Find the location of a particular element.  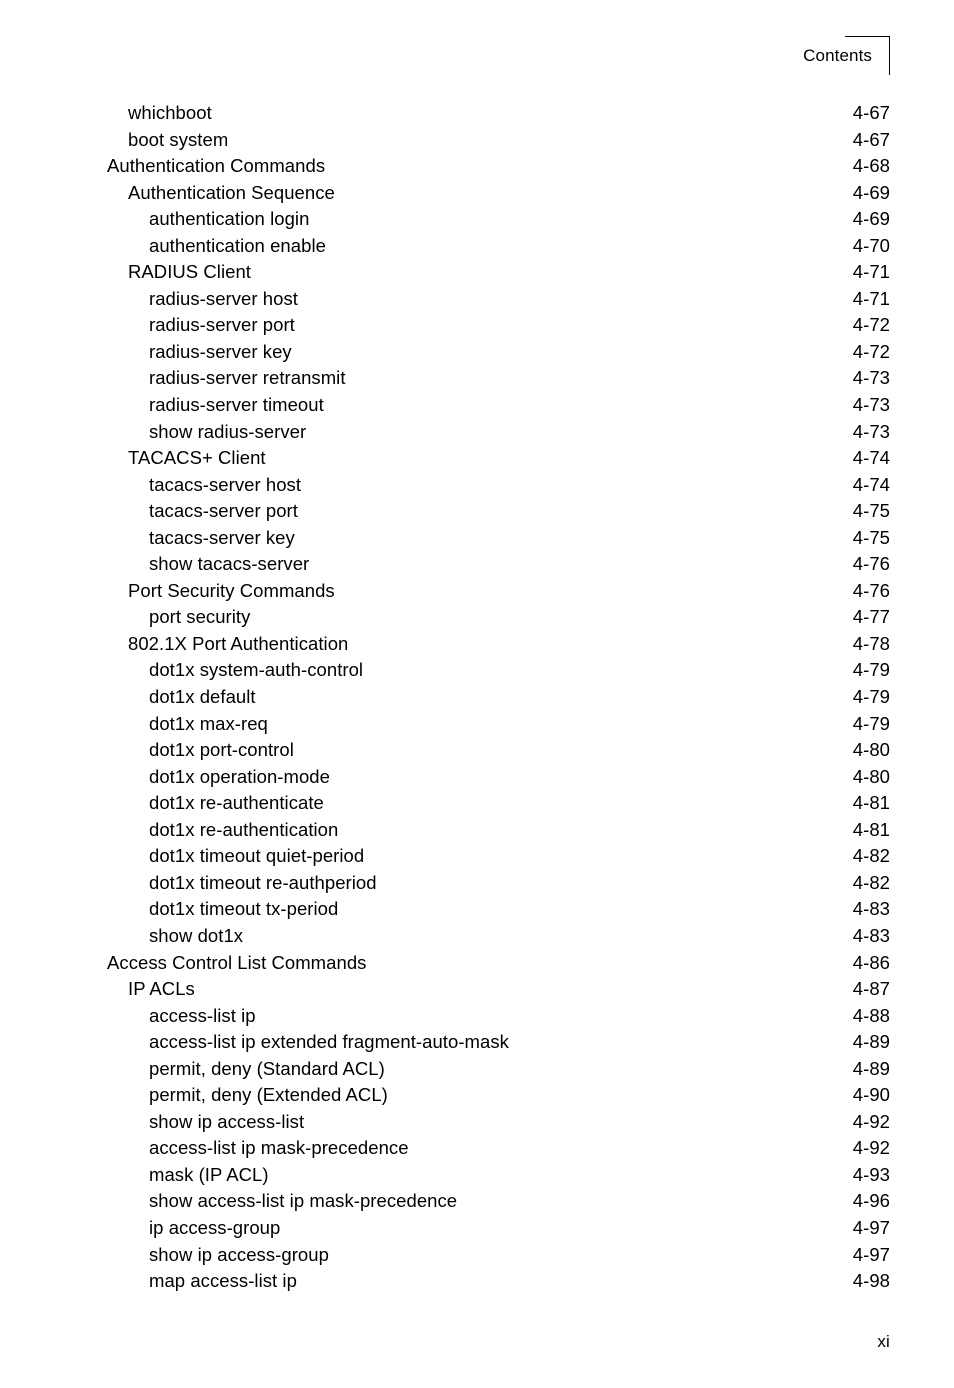

toc-entry: boot system 4-67 is located at coordinates (498, 140).